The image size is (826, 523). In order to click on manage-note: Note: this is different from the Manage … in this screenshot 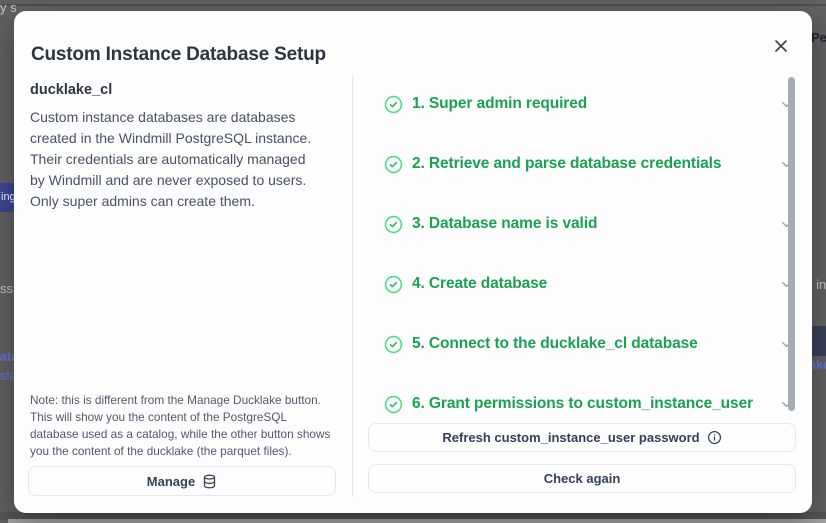, I will do `click(180, 425)`.